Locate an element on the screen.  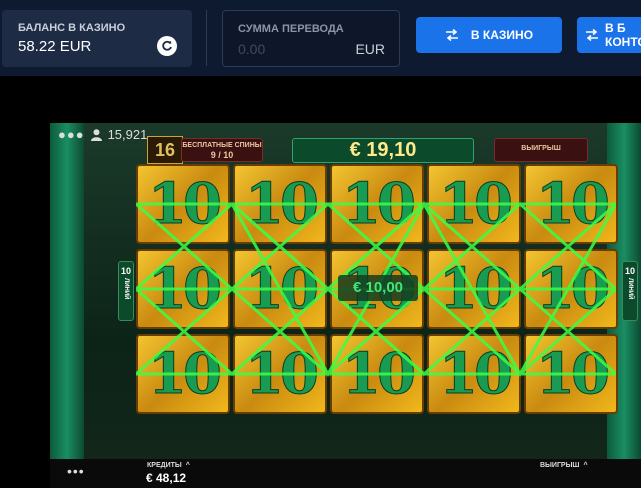
game-info-bar: ●●● 15,921 is located at coordinates (102, 134).